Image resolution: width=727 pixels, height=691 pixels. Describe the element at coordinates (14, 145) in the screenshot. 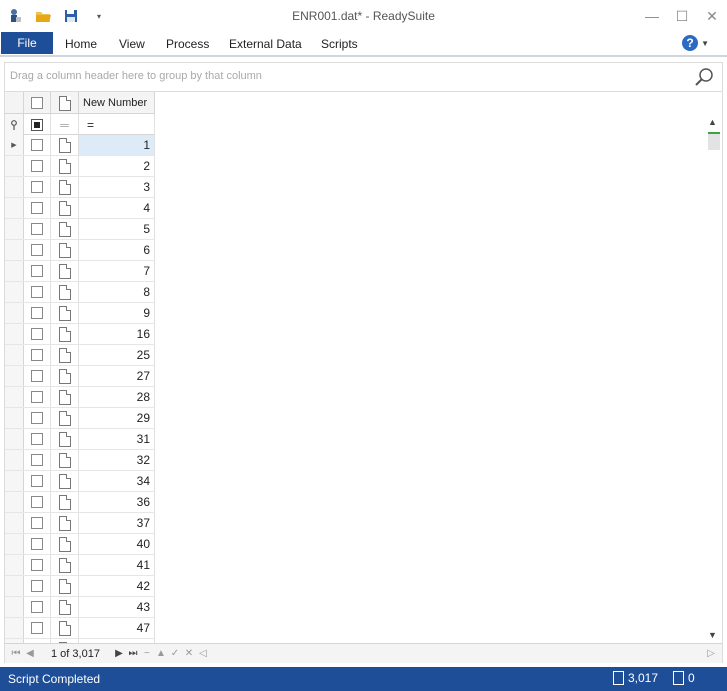

I see `row-indicator: ▶` at that location.